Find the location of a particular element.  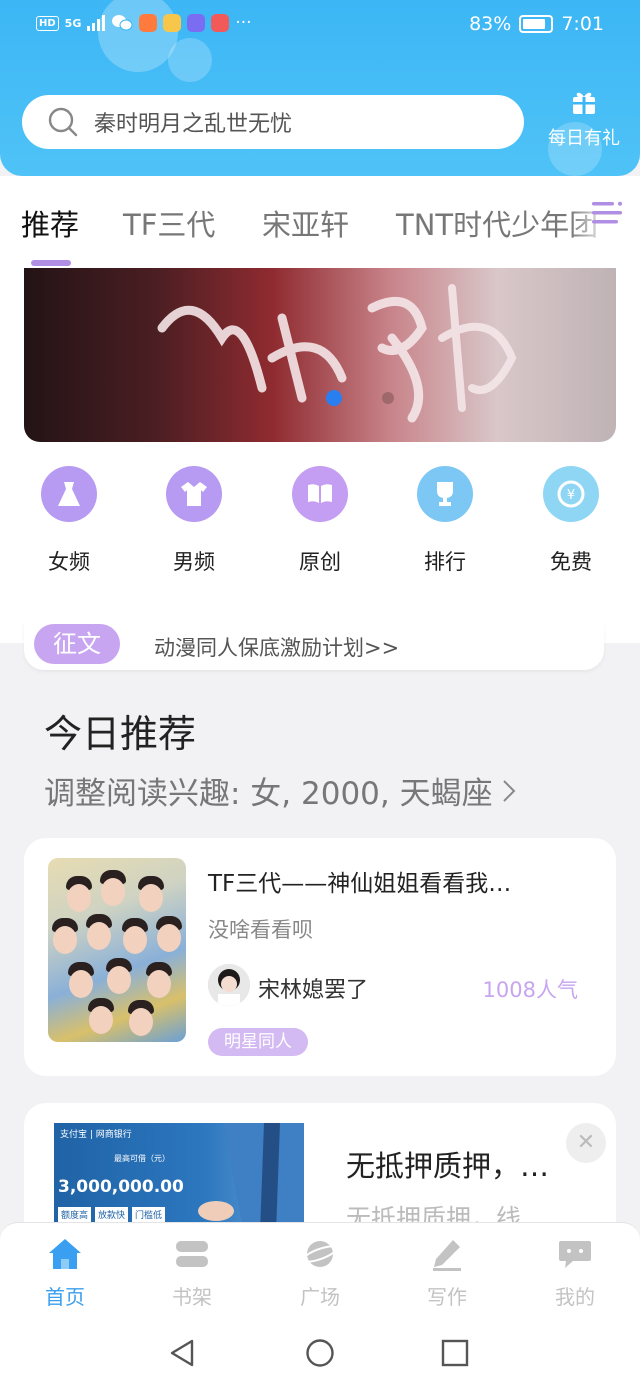

author-avatar is located at coordinates (229, 985).